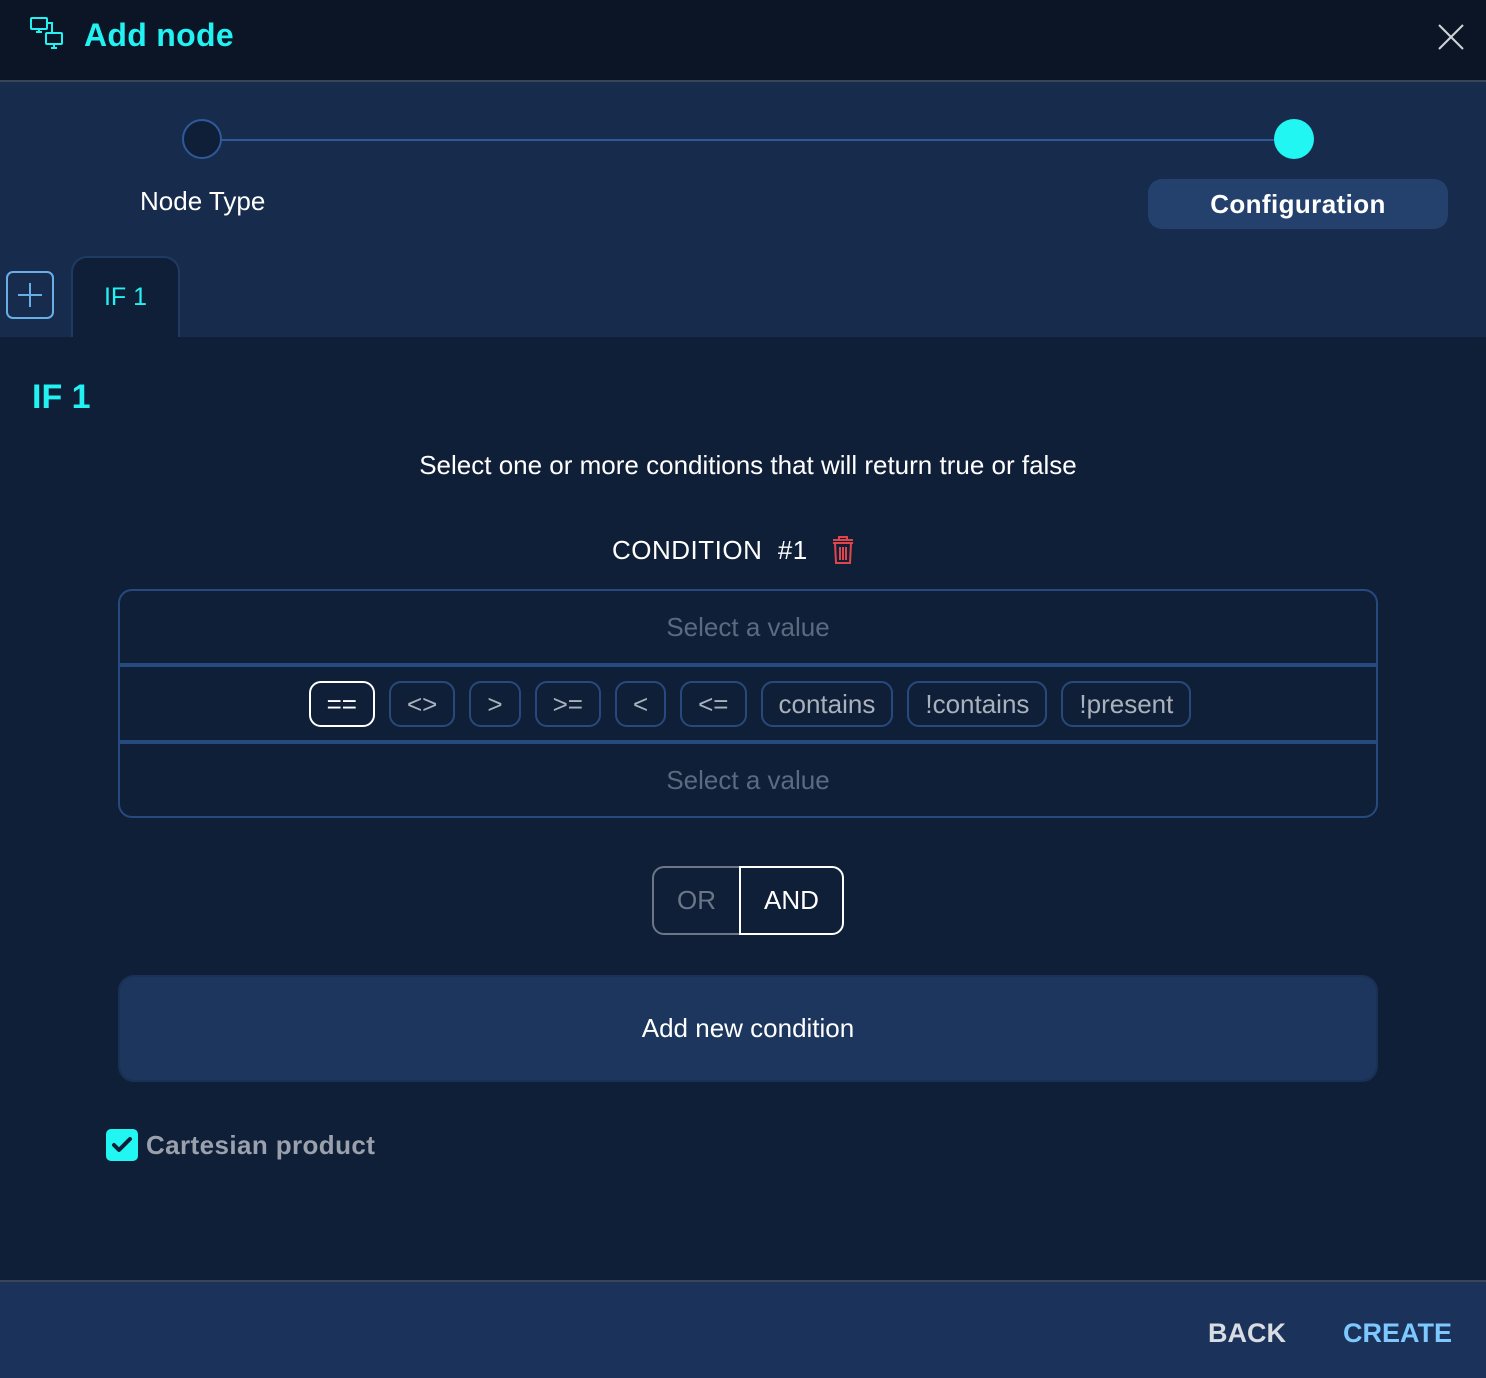  Describe the element at coordinates (159, 35) in the screenshot. I see `dialog-title: Add node` at that location.